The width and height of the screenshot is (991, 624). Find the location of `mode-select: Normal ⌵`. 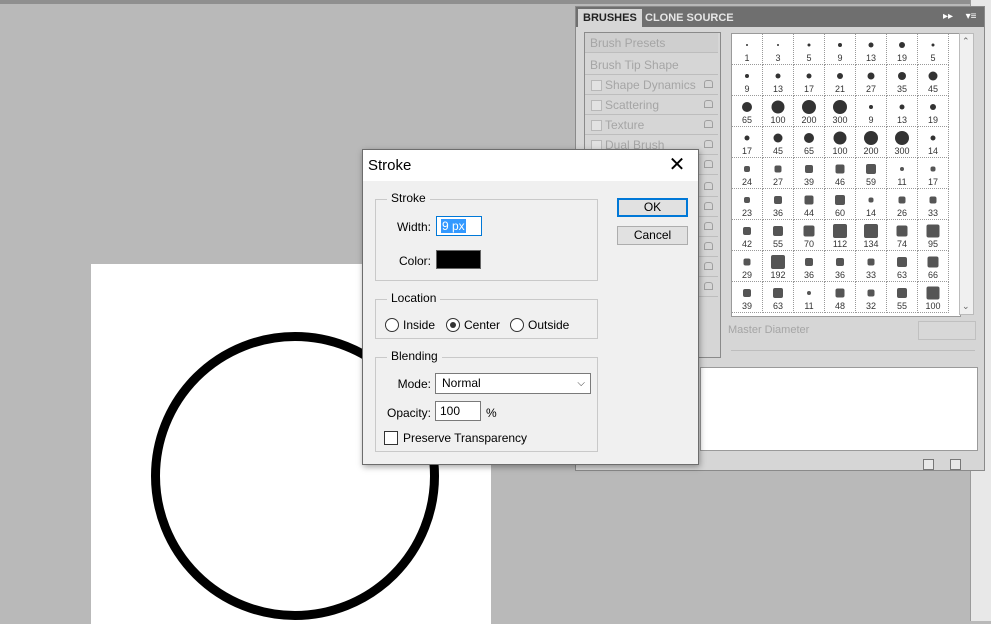

mode-select: Normal ⌵ is located at coordinates (513, 383).